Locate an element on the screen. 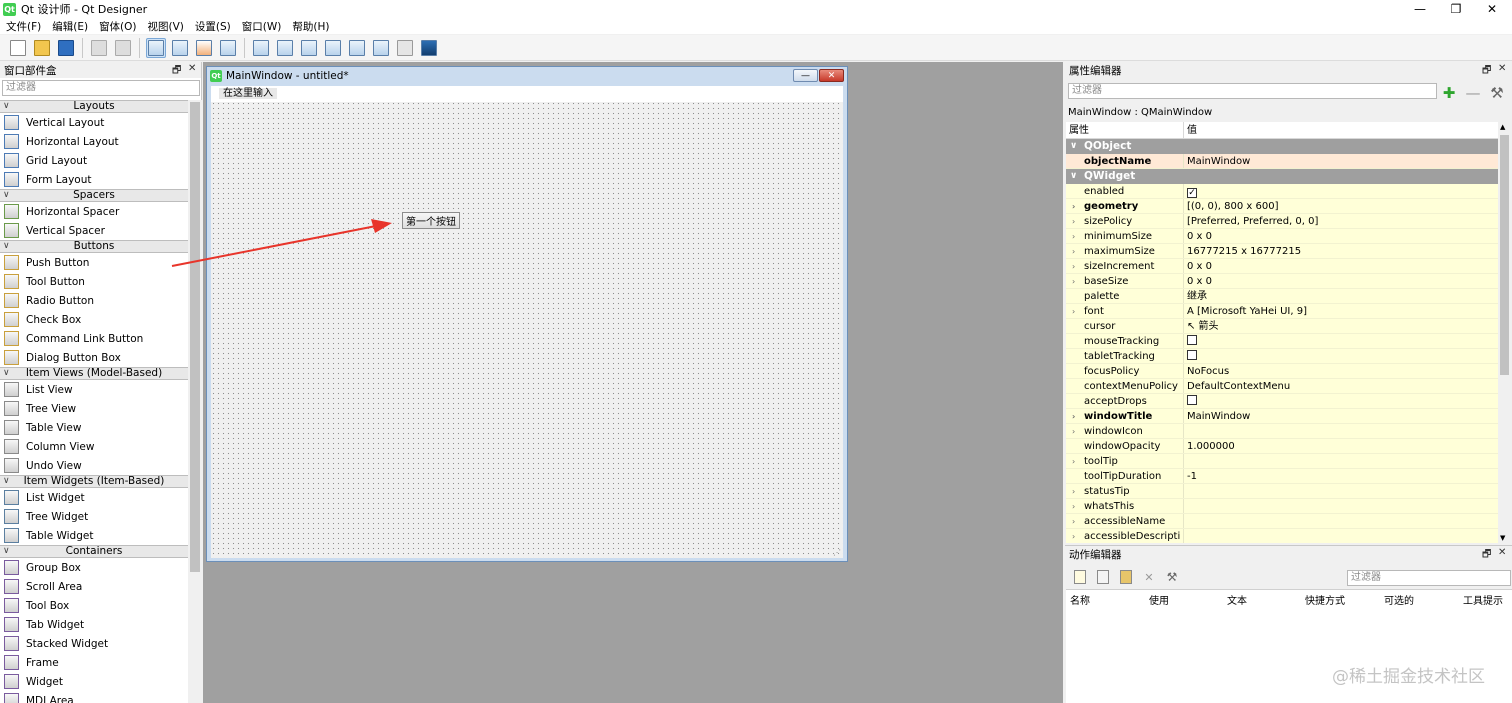 The width and height of the screenshot is (1512, 703). widget-item: Form Layout is located at coordinates (94, 179).